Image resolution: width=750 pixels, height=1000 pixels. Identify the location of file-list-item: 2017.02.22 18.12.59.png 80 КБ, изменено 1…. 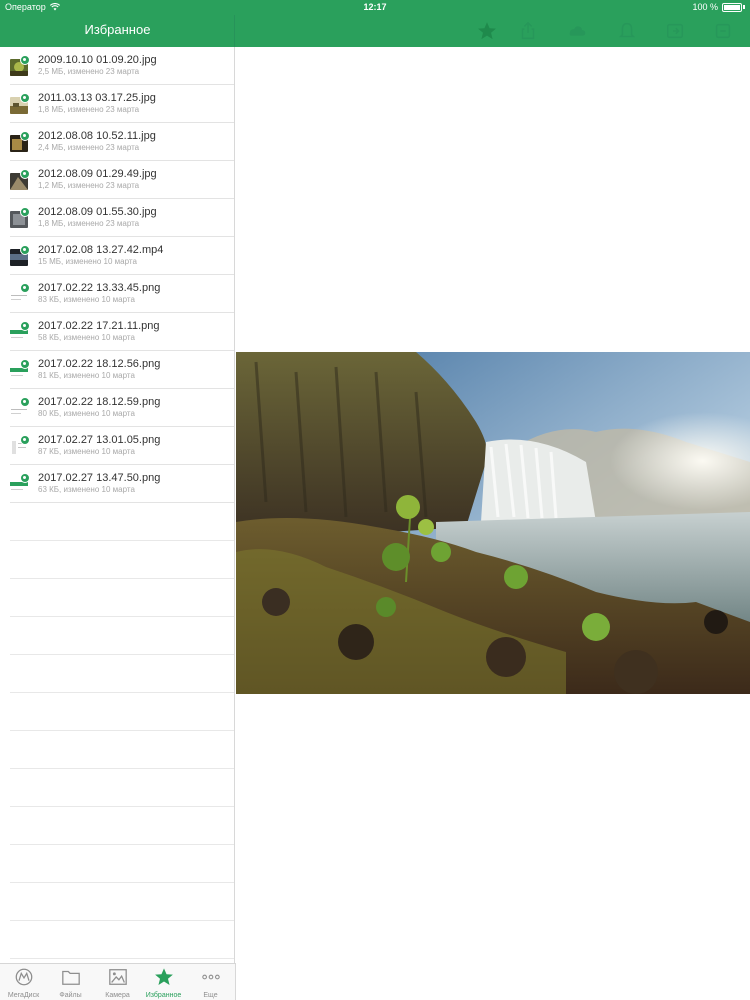
(117, 408).